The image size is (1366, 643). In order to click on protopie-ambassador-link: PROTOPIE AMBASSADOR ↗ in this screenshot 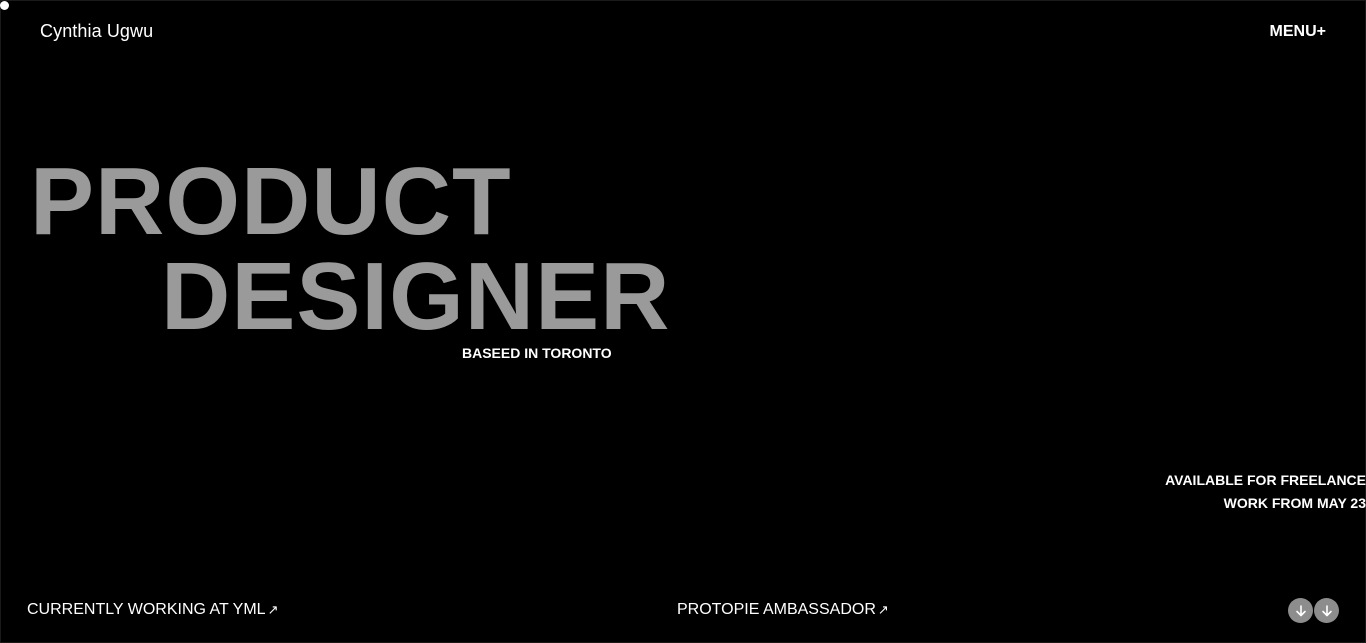, I will do `click(783, 610)`.